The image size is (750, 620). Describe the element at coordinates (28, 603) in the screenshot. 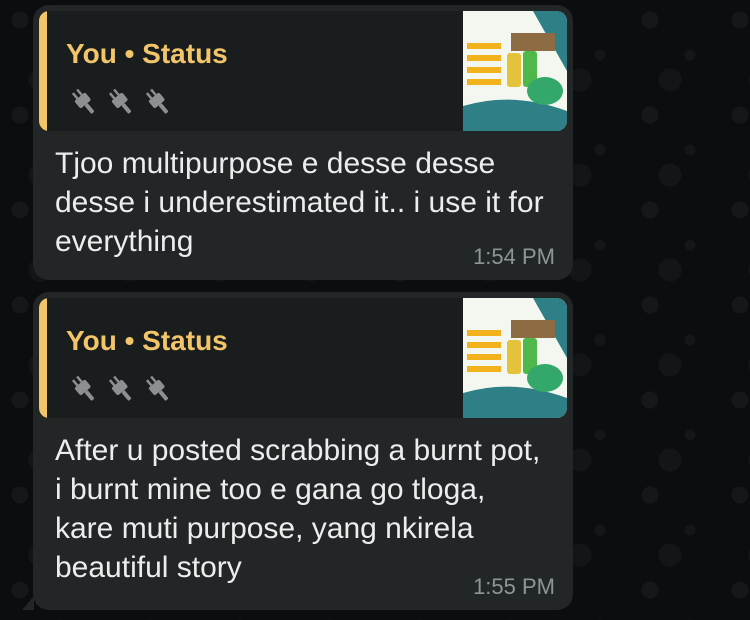

I see `bubble-tail` at that location.